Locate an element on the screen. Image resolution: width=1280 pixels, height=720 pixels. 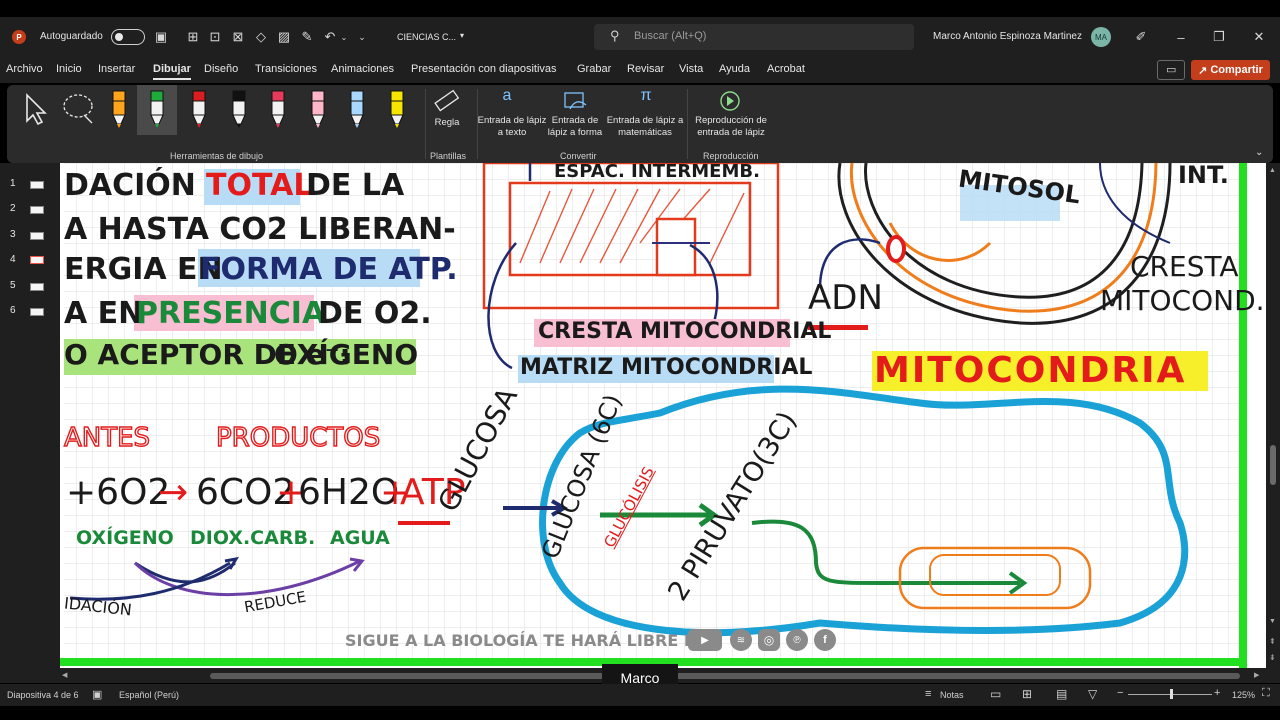
thumb-number: 6 is located at coordinates (13, 310).